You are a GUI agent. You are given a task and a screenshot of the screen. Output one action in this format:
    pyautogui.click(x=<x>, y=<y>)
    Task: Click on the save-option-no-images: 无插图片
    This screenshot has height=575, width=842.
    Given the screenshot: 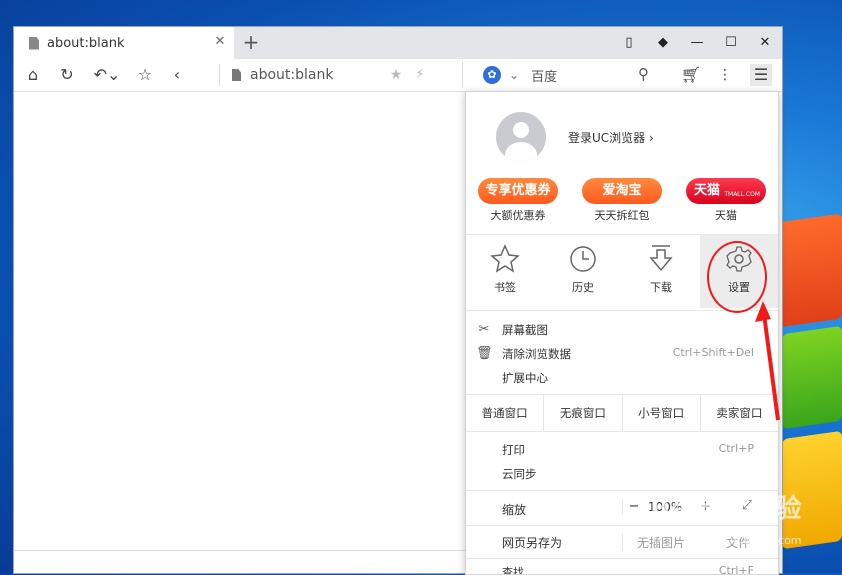 What is the action you would take?
    pyautogui.click(x=653, y=542)
    